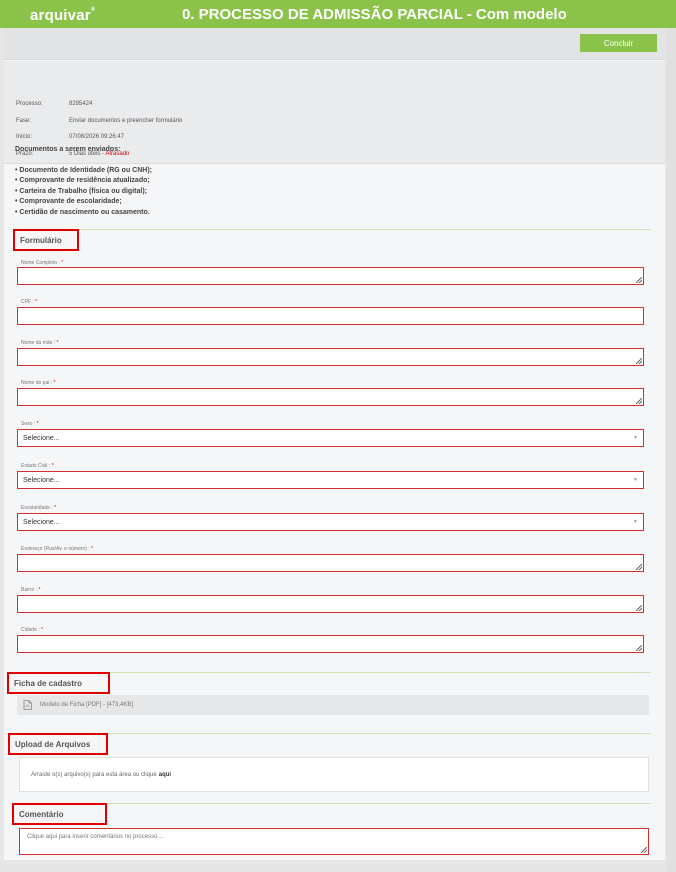 This screenshot has height=872, width=676. Describe the element at coordinates (330, 276) in the screenshot. I see `nome-completo-input` at that location.